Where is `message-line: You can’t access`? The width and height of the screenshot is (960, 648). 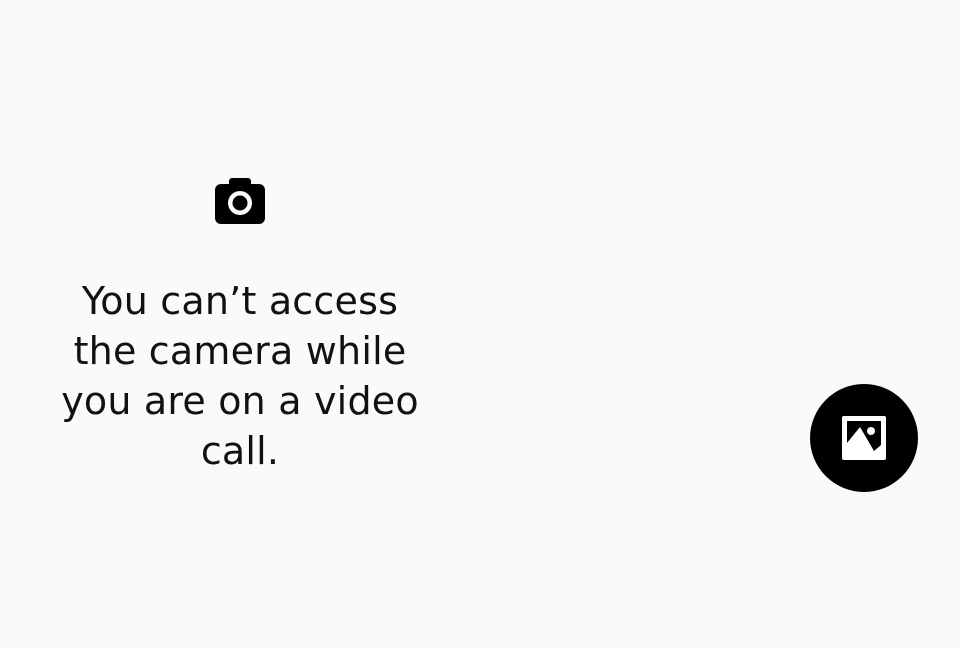 message-line: You can’t access is located at coordinates (240, 301).